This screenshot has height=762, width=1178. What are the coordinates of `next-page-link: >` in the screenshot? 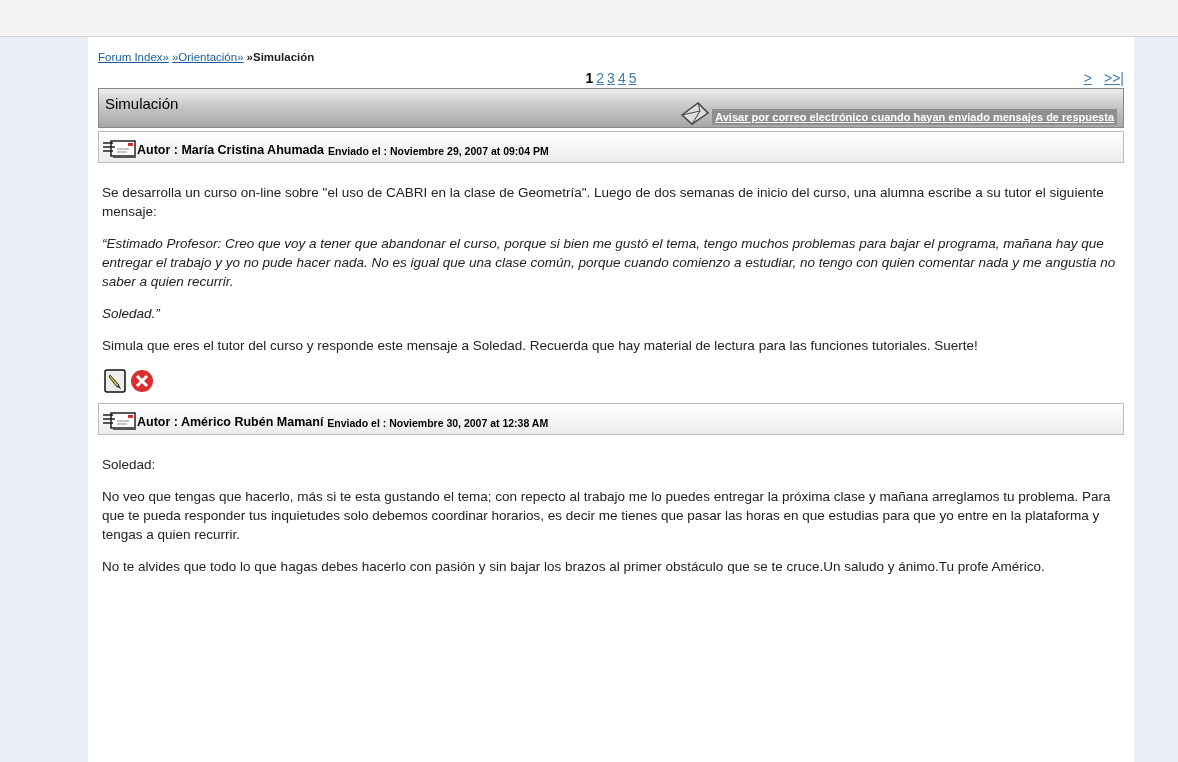 It's located at (1087, 78).